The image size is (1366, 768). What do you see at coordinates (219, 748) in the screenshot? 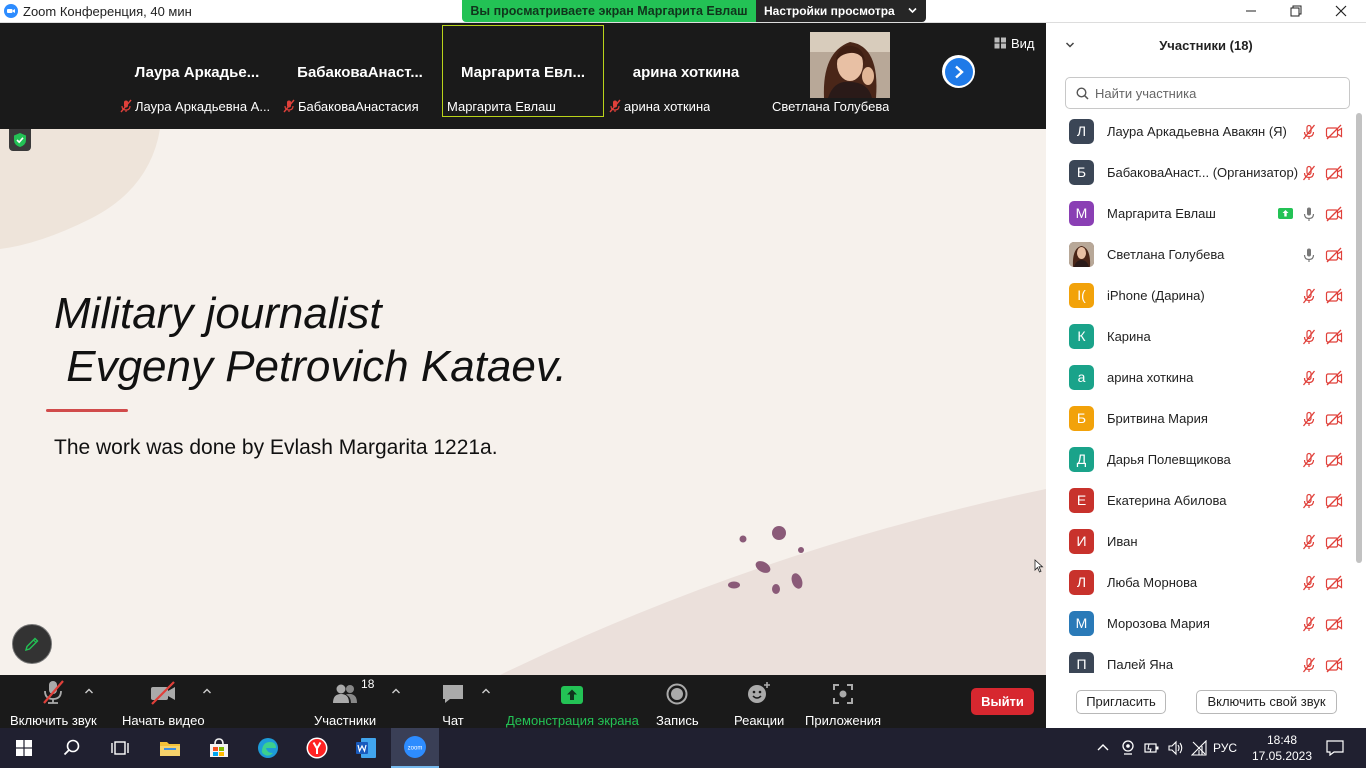
I see `store-taskbar-icon` at bounding box center [219, 748].